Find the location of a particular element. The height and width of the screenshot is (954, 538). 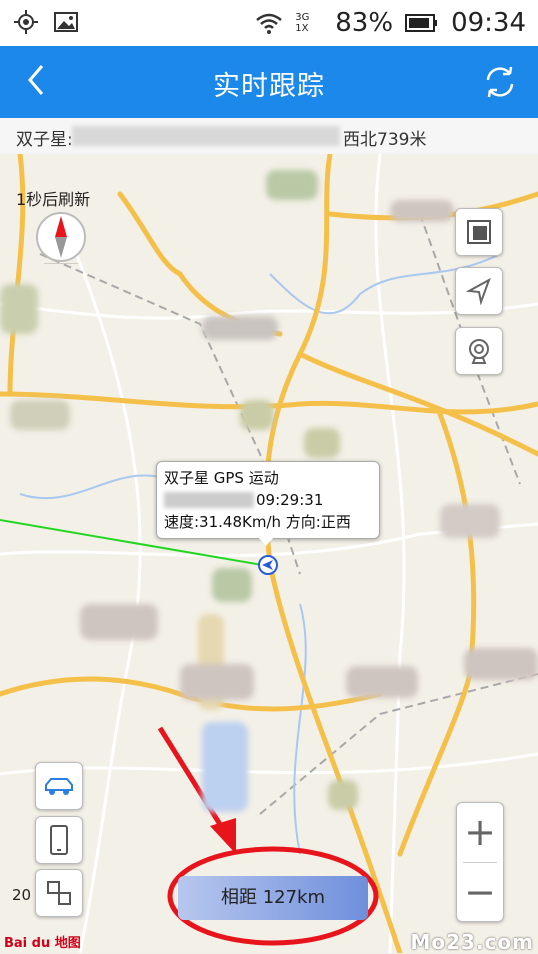

zoom-out-button: − is located at coordinates (480, 892).